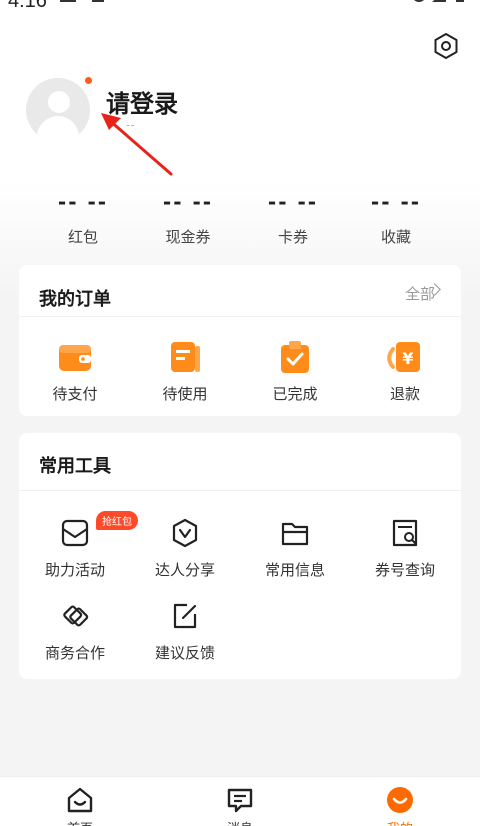 The height and width of the screenshot is (826, 480). Describe the element at coordinates (75, 533) in the screenshot. I see `envelope-icon` at that location.